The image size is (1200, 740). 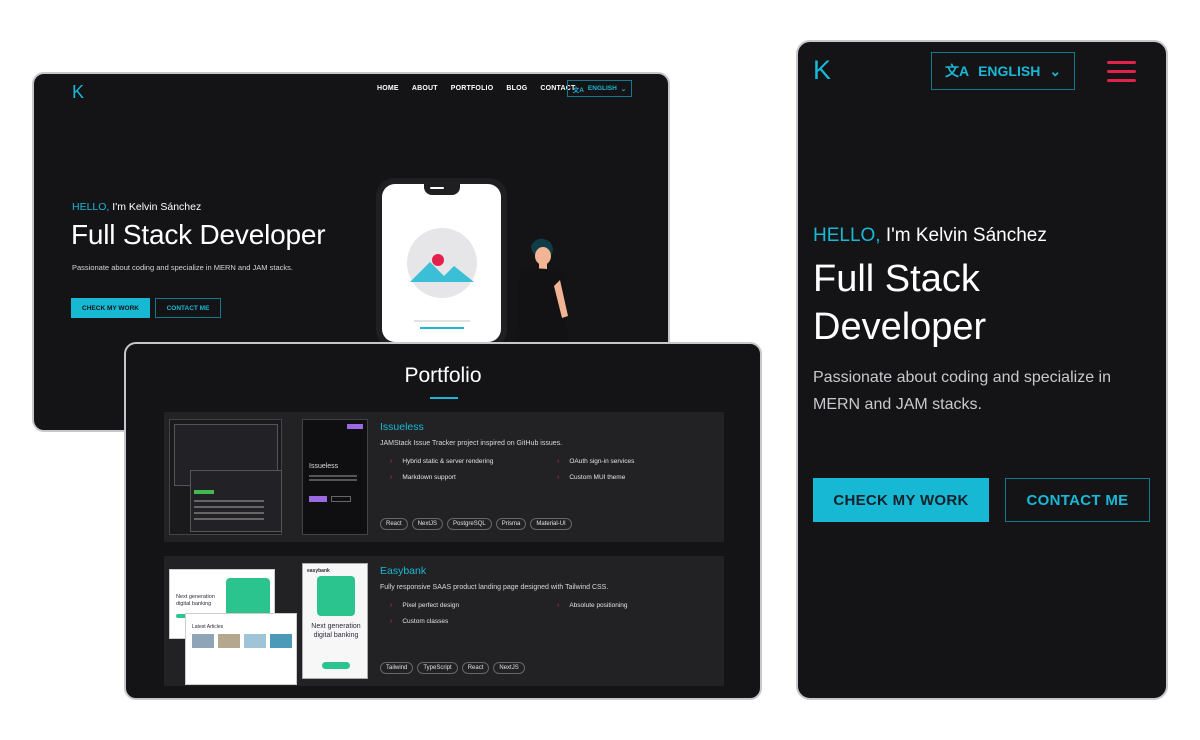 What do you see at coordinates (596, 461) in the screenshot?
I see `feature-item: › OAuth sign-in services` at bounding box center [596, 461].